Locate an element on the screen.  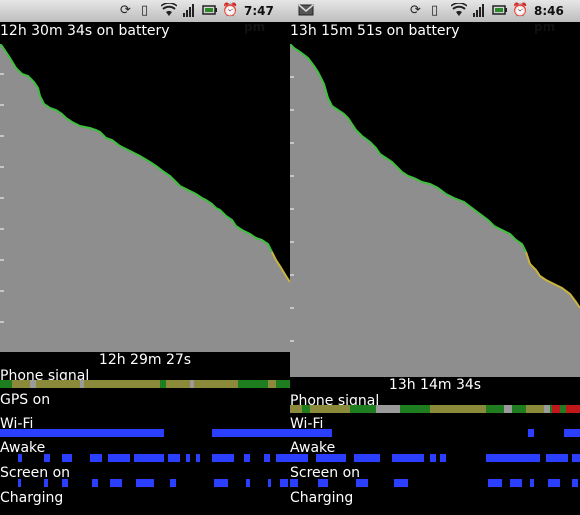
battery-time-title: 13h 15m 51s on battery is located at coordinates (375, 31).